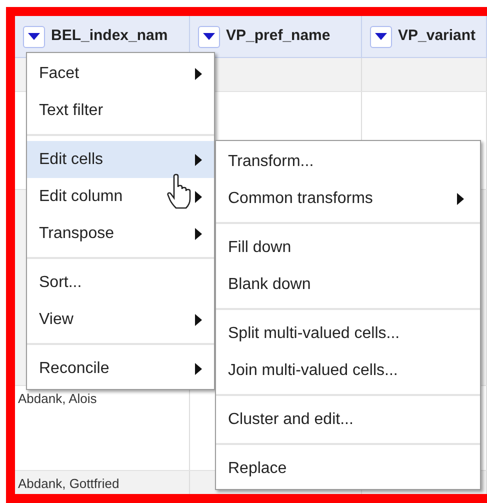  I want to click on menu-item: Common transforms, so click(348, 198).